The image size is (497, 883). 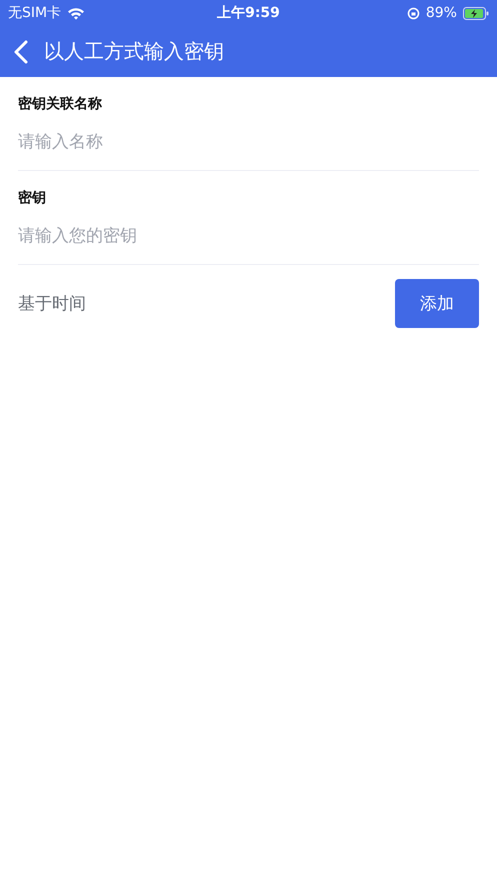 What do you see at coordinates (134, 51) in the screenshot?
I see `page-title: 以人工方式输入密钥` at bounding box center [134, 51].